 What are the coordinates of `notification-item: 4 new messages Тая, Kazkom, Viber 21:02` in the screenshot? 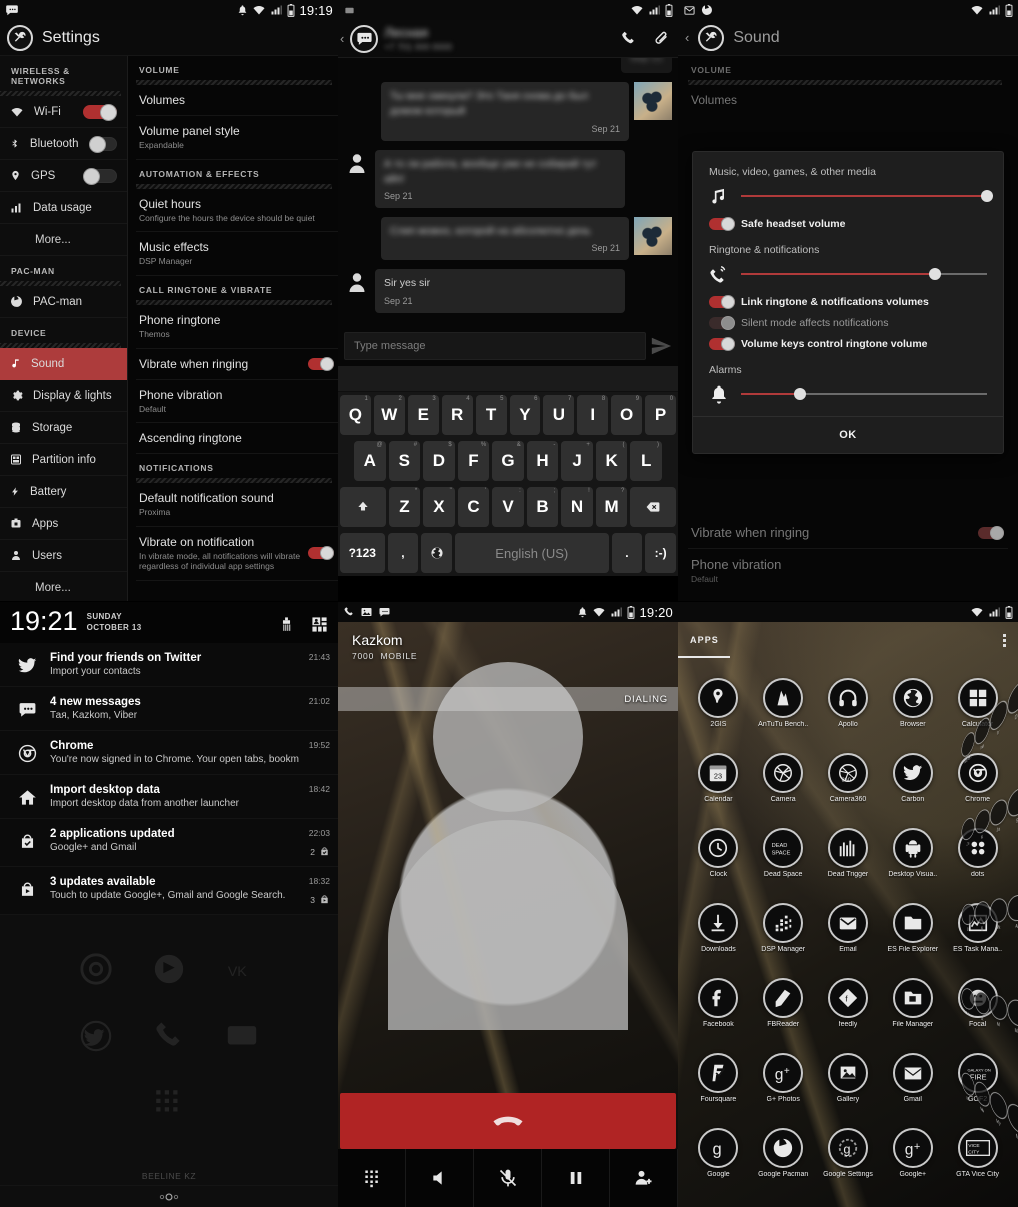 It's located at (169, 709).